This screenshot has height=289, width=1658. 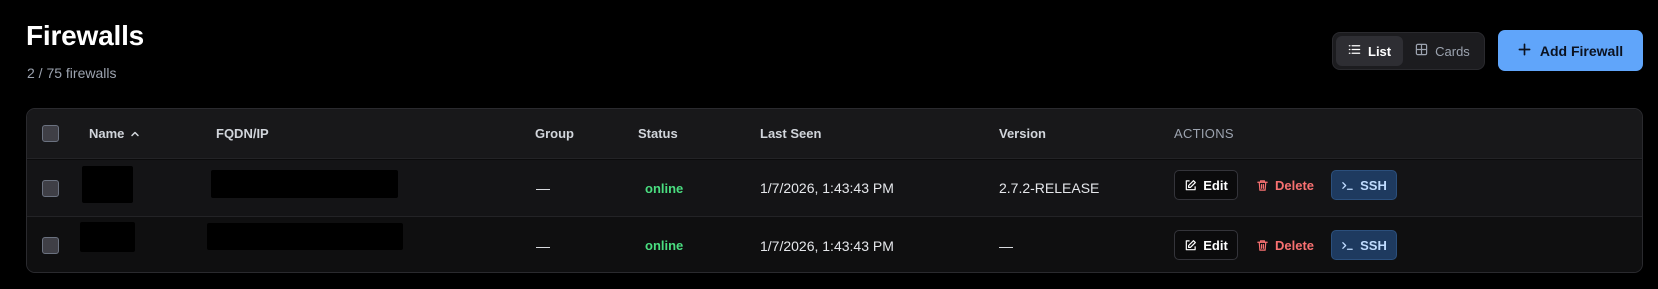 I want to click on column-header-name: Name, so click(x=114, y=133).